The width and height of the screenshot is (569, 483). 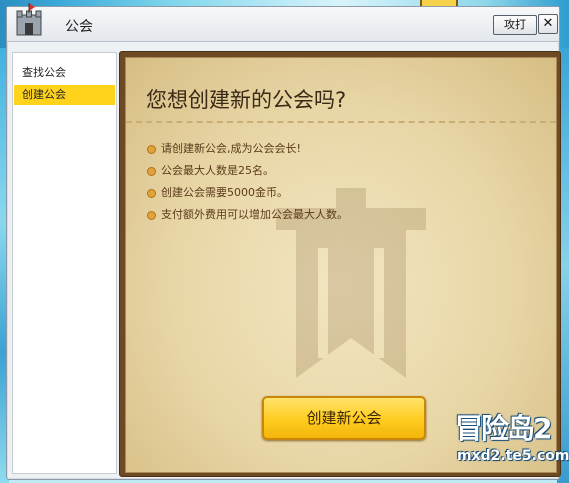 I want to click on close-icon: ✕, so click(x=548, y=24).